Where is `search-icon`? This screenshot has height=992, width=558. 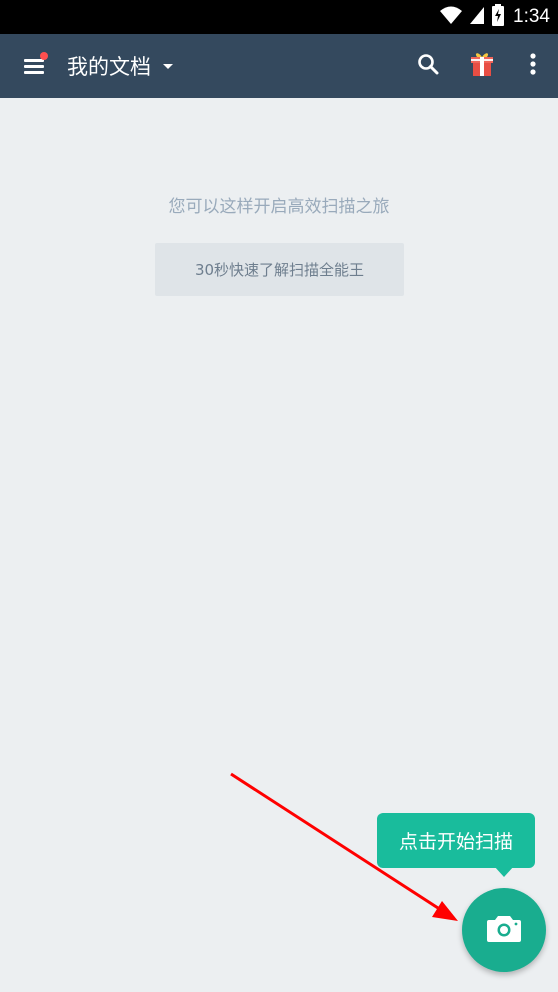 search-icon is located at coordinates (428, 66).